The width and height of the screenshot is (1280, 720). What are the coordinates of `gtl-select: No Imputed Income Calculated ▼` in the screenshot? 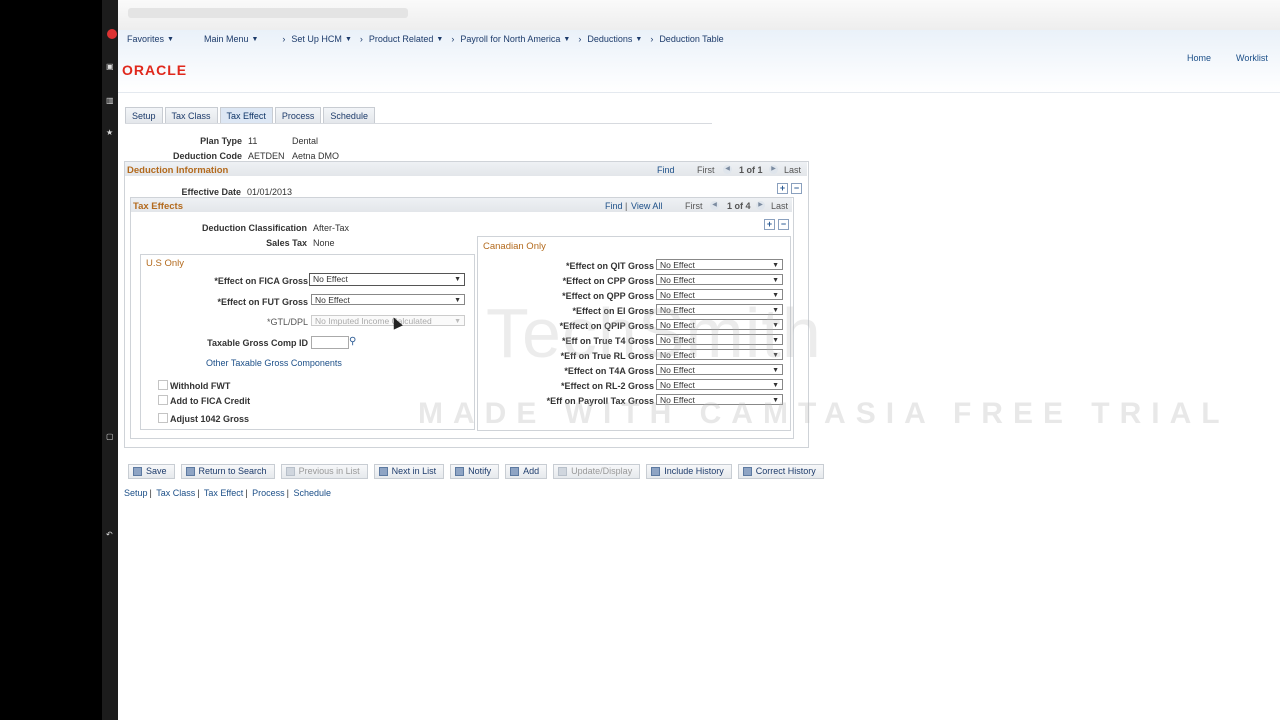 It's located at (388, 320).